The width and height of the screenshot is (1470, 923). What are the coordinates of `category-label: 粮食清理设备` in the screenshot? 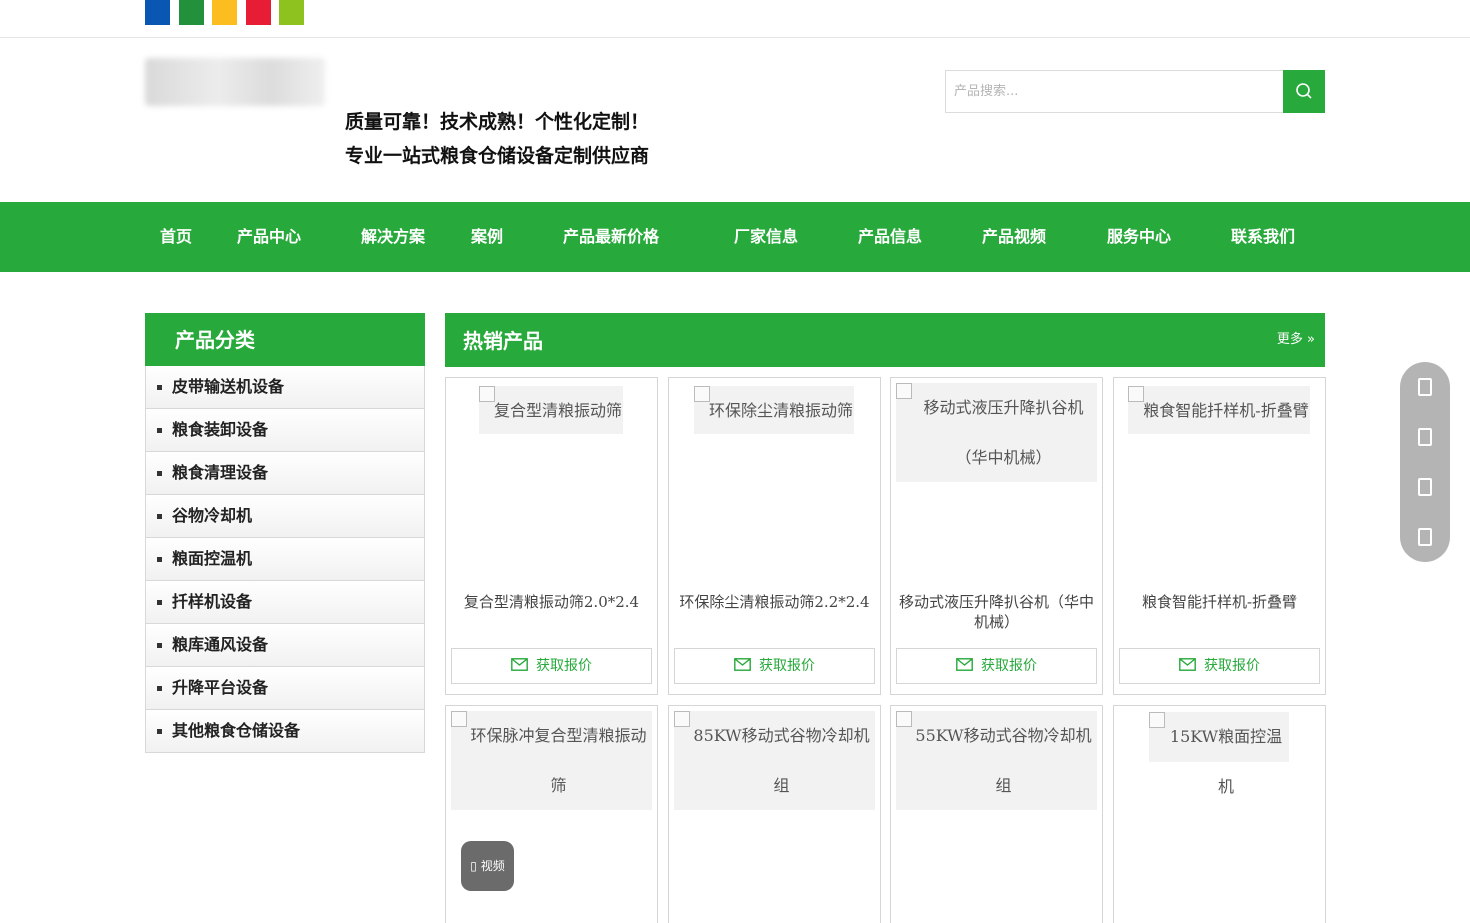 It's located at (220, 472).